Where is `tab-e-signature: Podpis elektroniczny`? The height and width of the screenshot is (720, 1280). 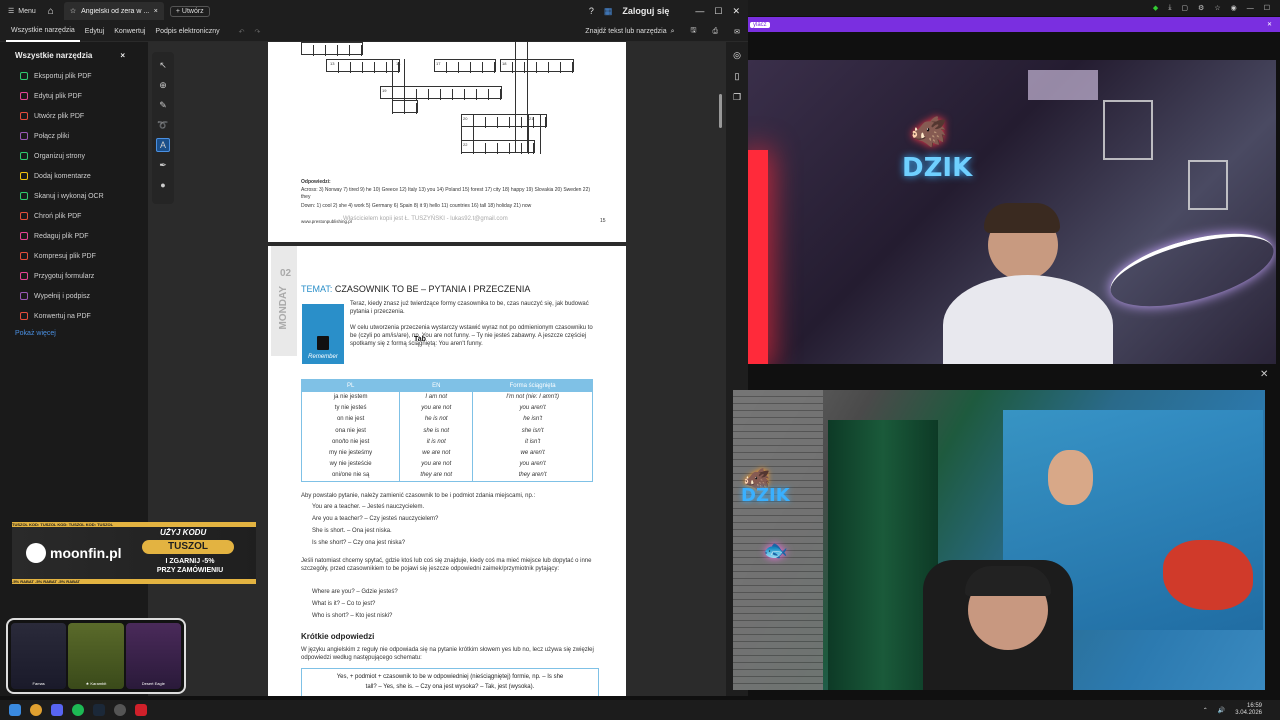 tab-e-signature: Podpis elektroniczny is located at coordinates (187, 32).